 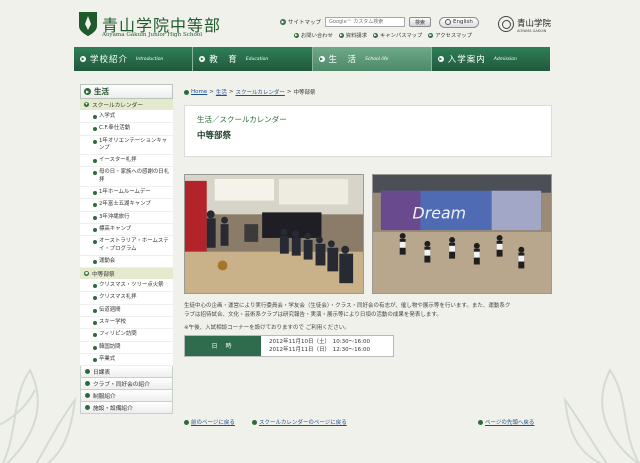 I want to click on sidebar-item: スキー学校, so click(x=126, y=323).